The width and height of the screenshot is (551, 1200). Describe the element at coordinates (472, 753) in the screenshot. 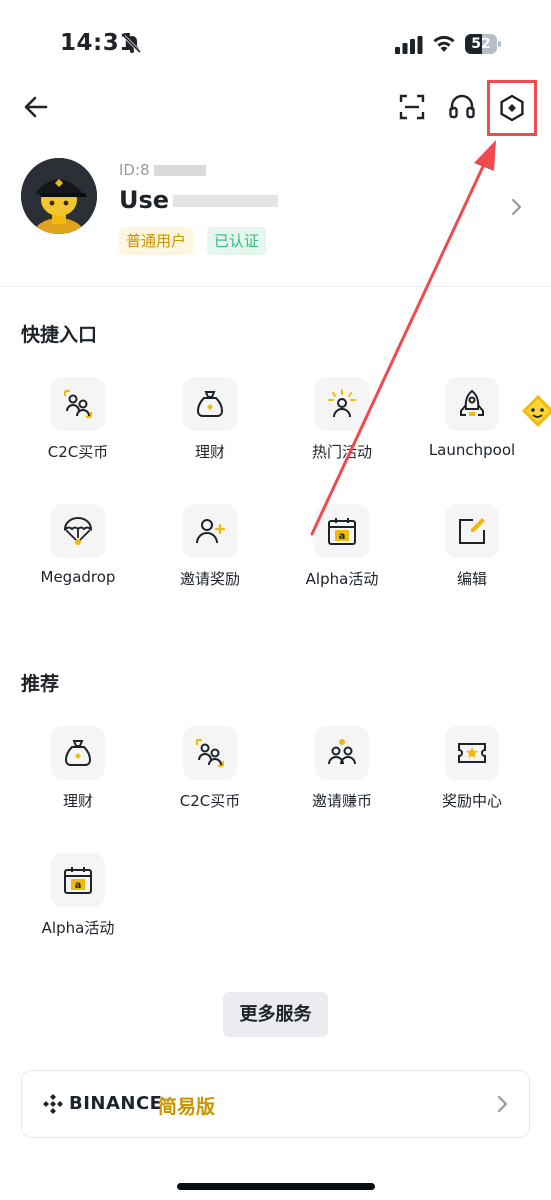

I see `ticket-icon` at that location.